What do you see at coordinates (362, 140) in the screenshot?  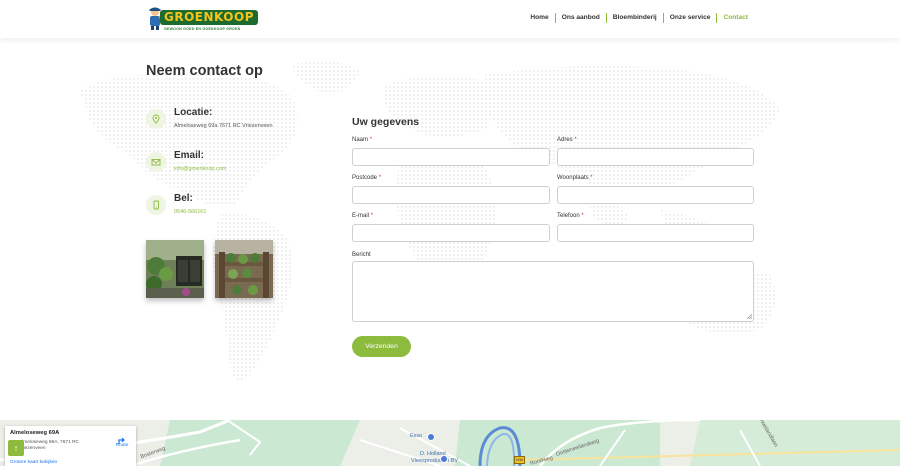 I see `label-naam: Naam *` at bounding box center [362, 140].